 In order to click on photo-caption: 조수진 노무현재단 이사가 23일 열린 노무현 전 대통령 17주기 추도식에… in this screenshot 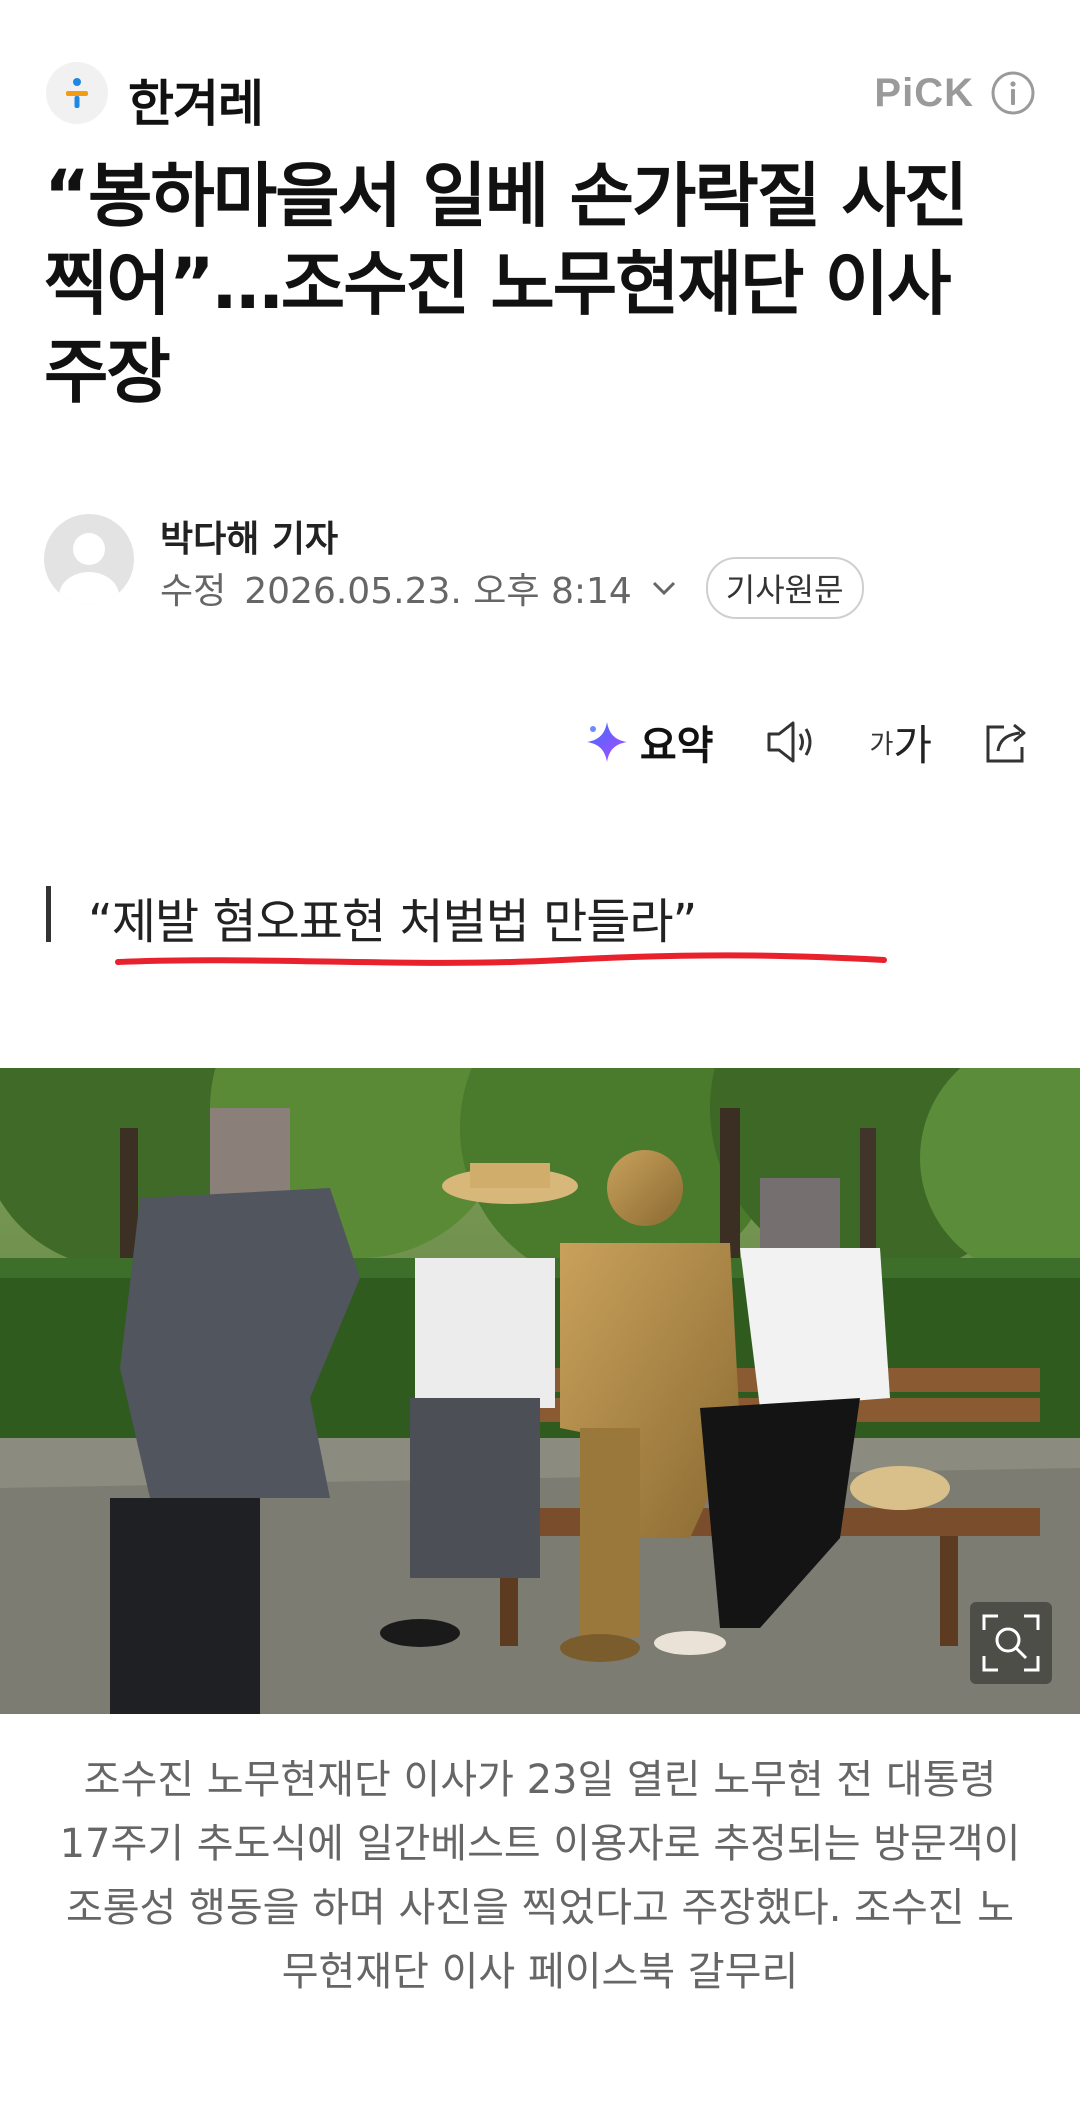, I will do `click(540, 1876)`.